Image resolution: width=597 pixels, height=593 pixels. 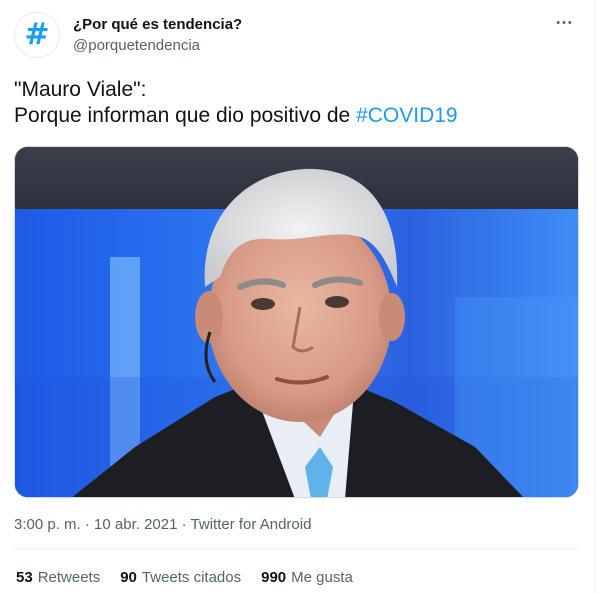 I want to click on likes-count: 990, so click(x=274, y=577).